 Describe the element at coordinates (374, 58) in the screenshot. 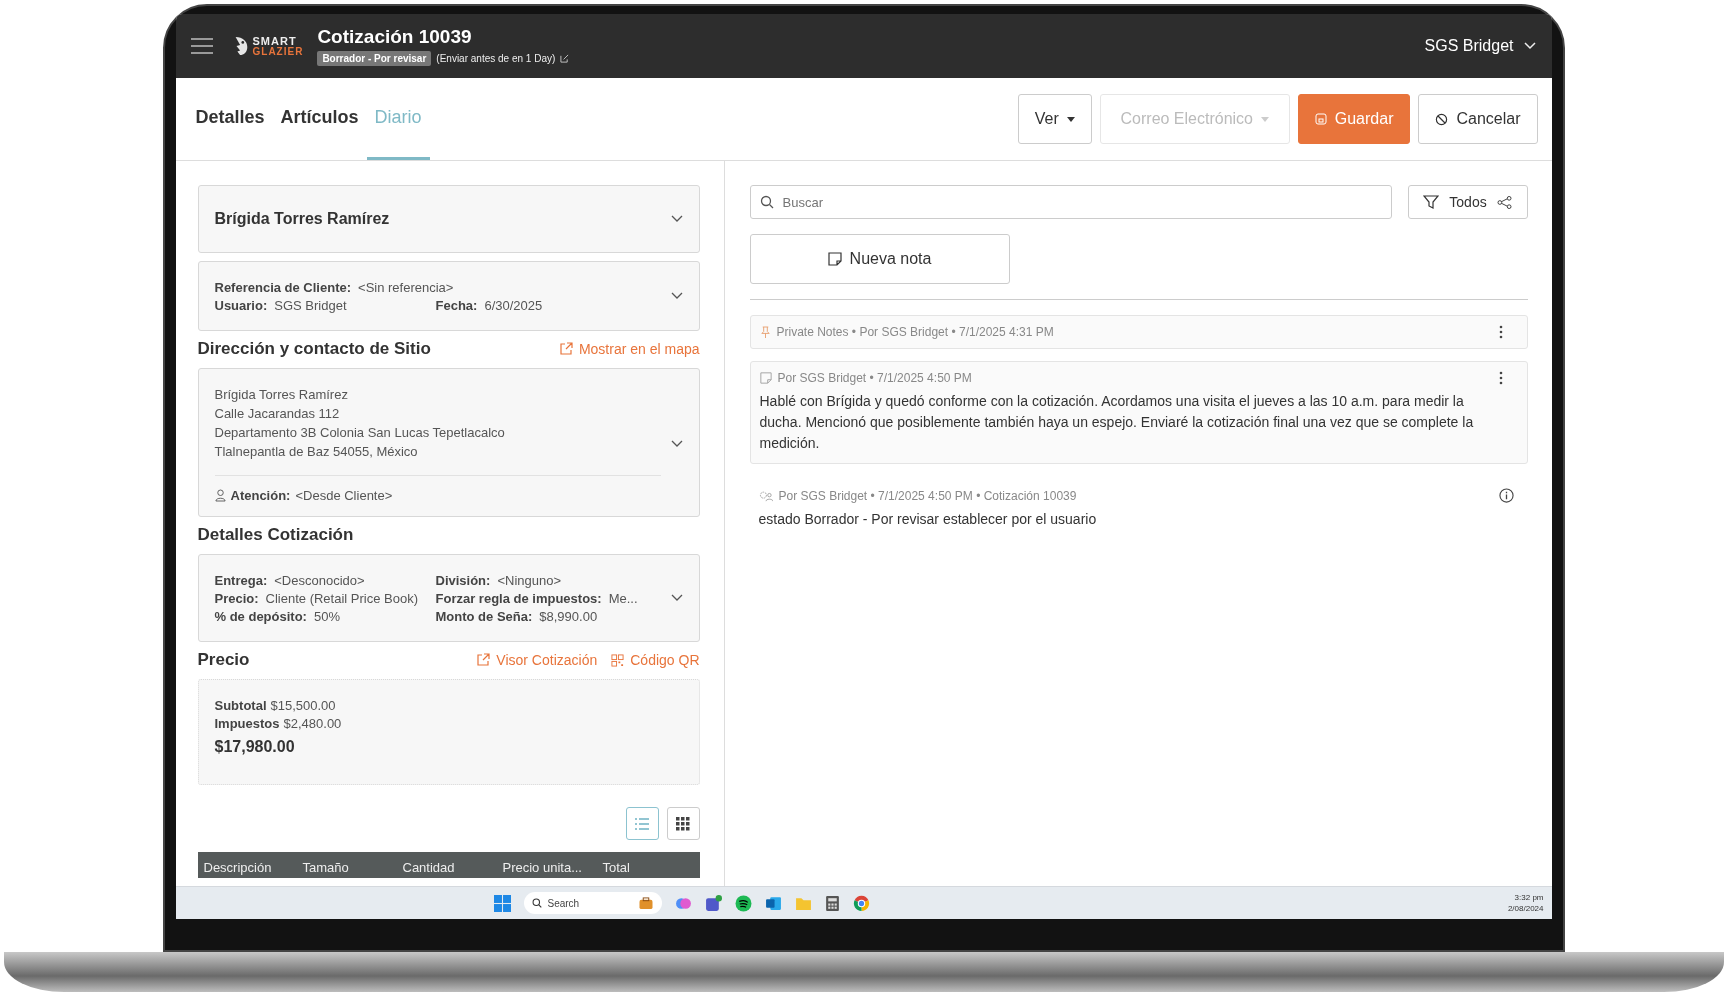

I see `status-badge: Borrador - Por revisar` at that location.